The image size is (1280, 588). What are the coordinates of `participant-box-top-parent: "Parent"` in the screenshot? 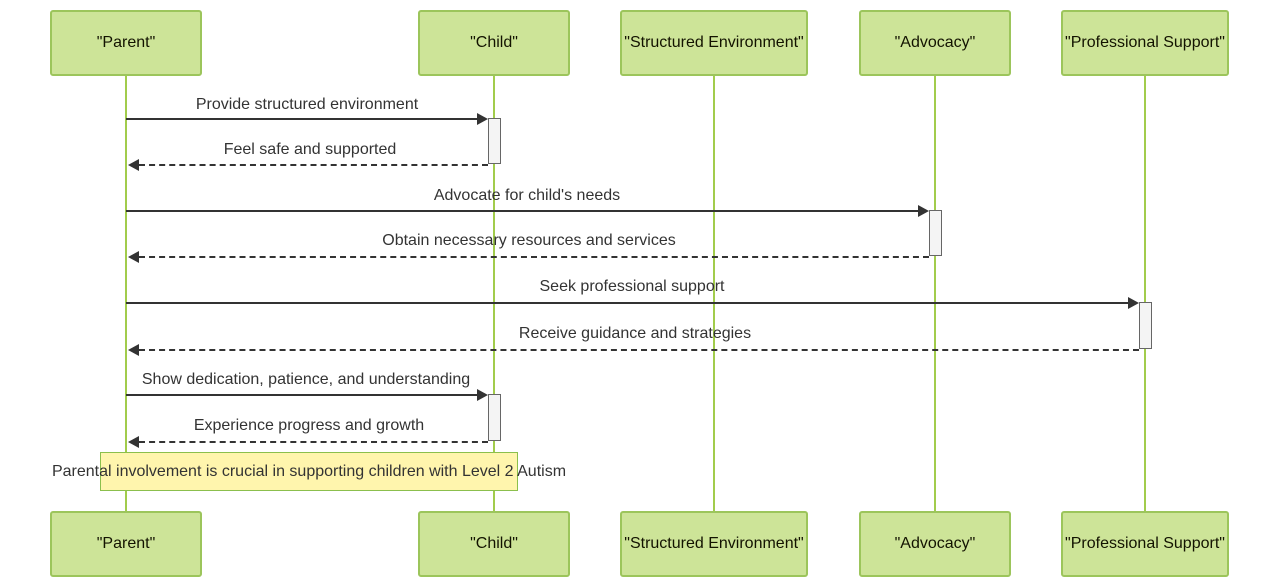 It's located at (126, 43).